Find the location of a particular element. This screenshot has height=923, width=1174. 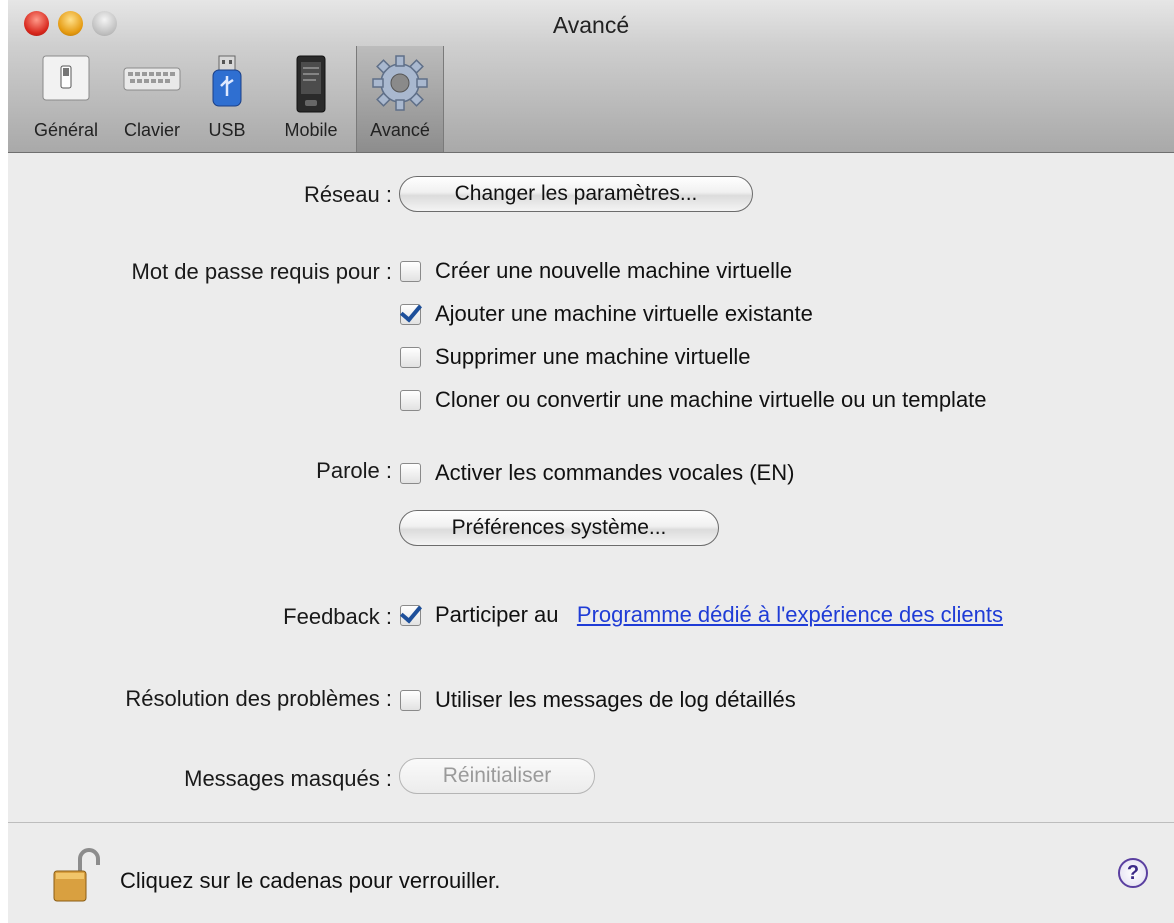

network-label: Réseau : is located at coordinates (347, 194).